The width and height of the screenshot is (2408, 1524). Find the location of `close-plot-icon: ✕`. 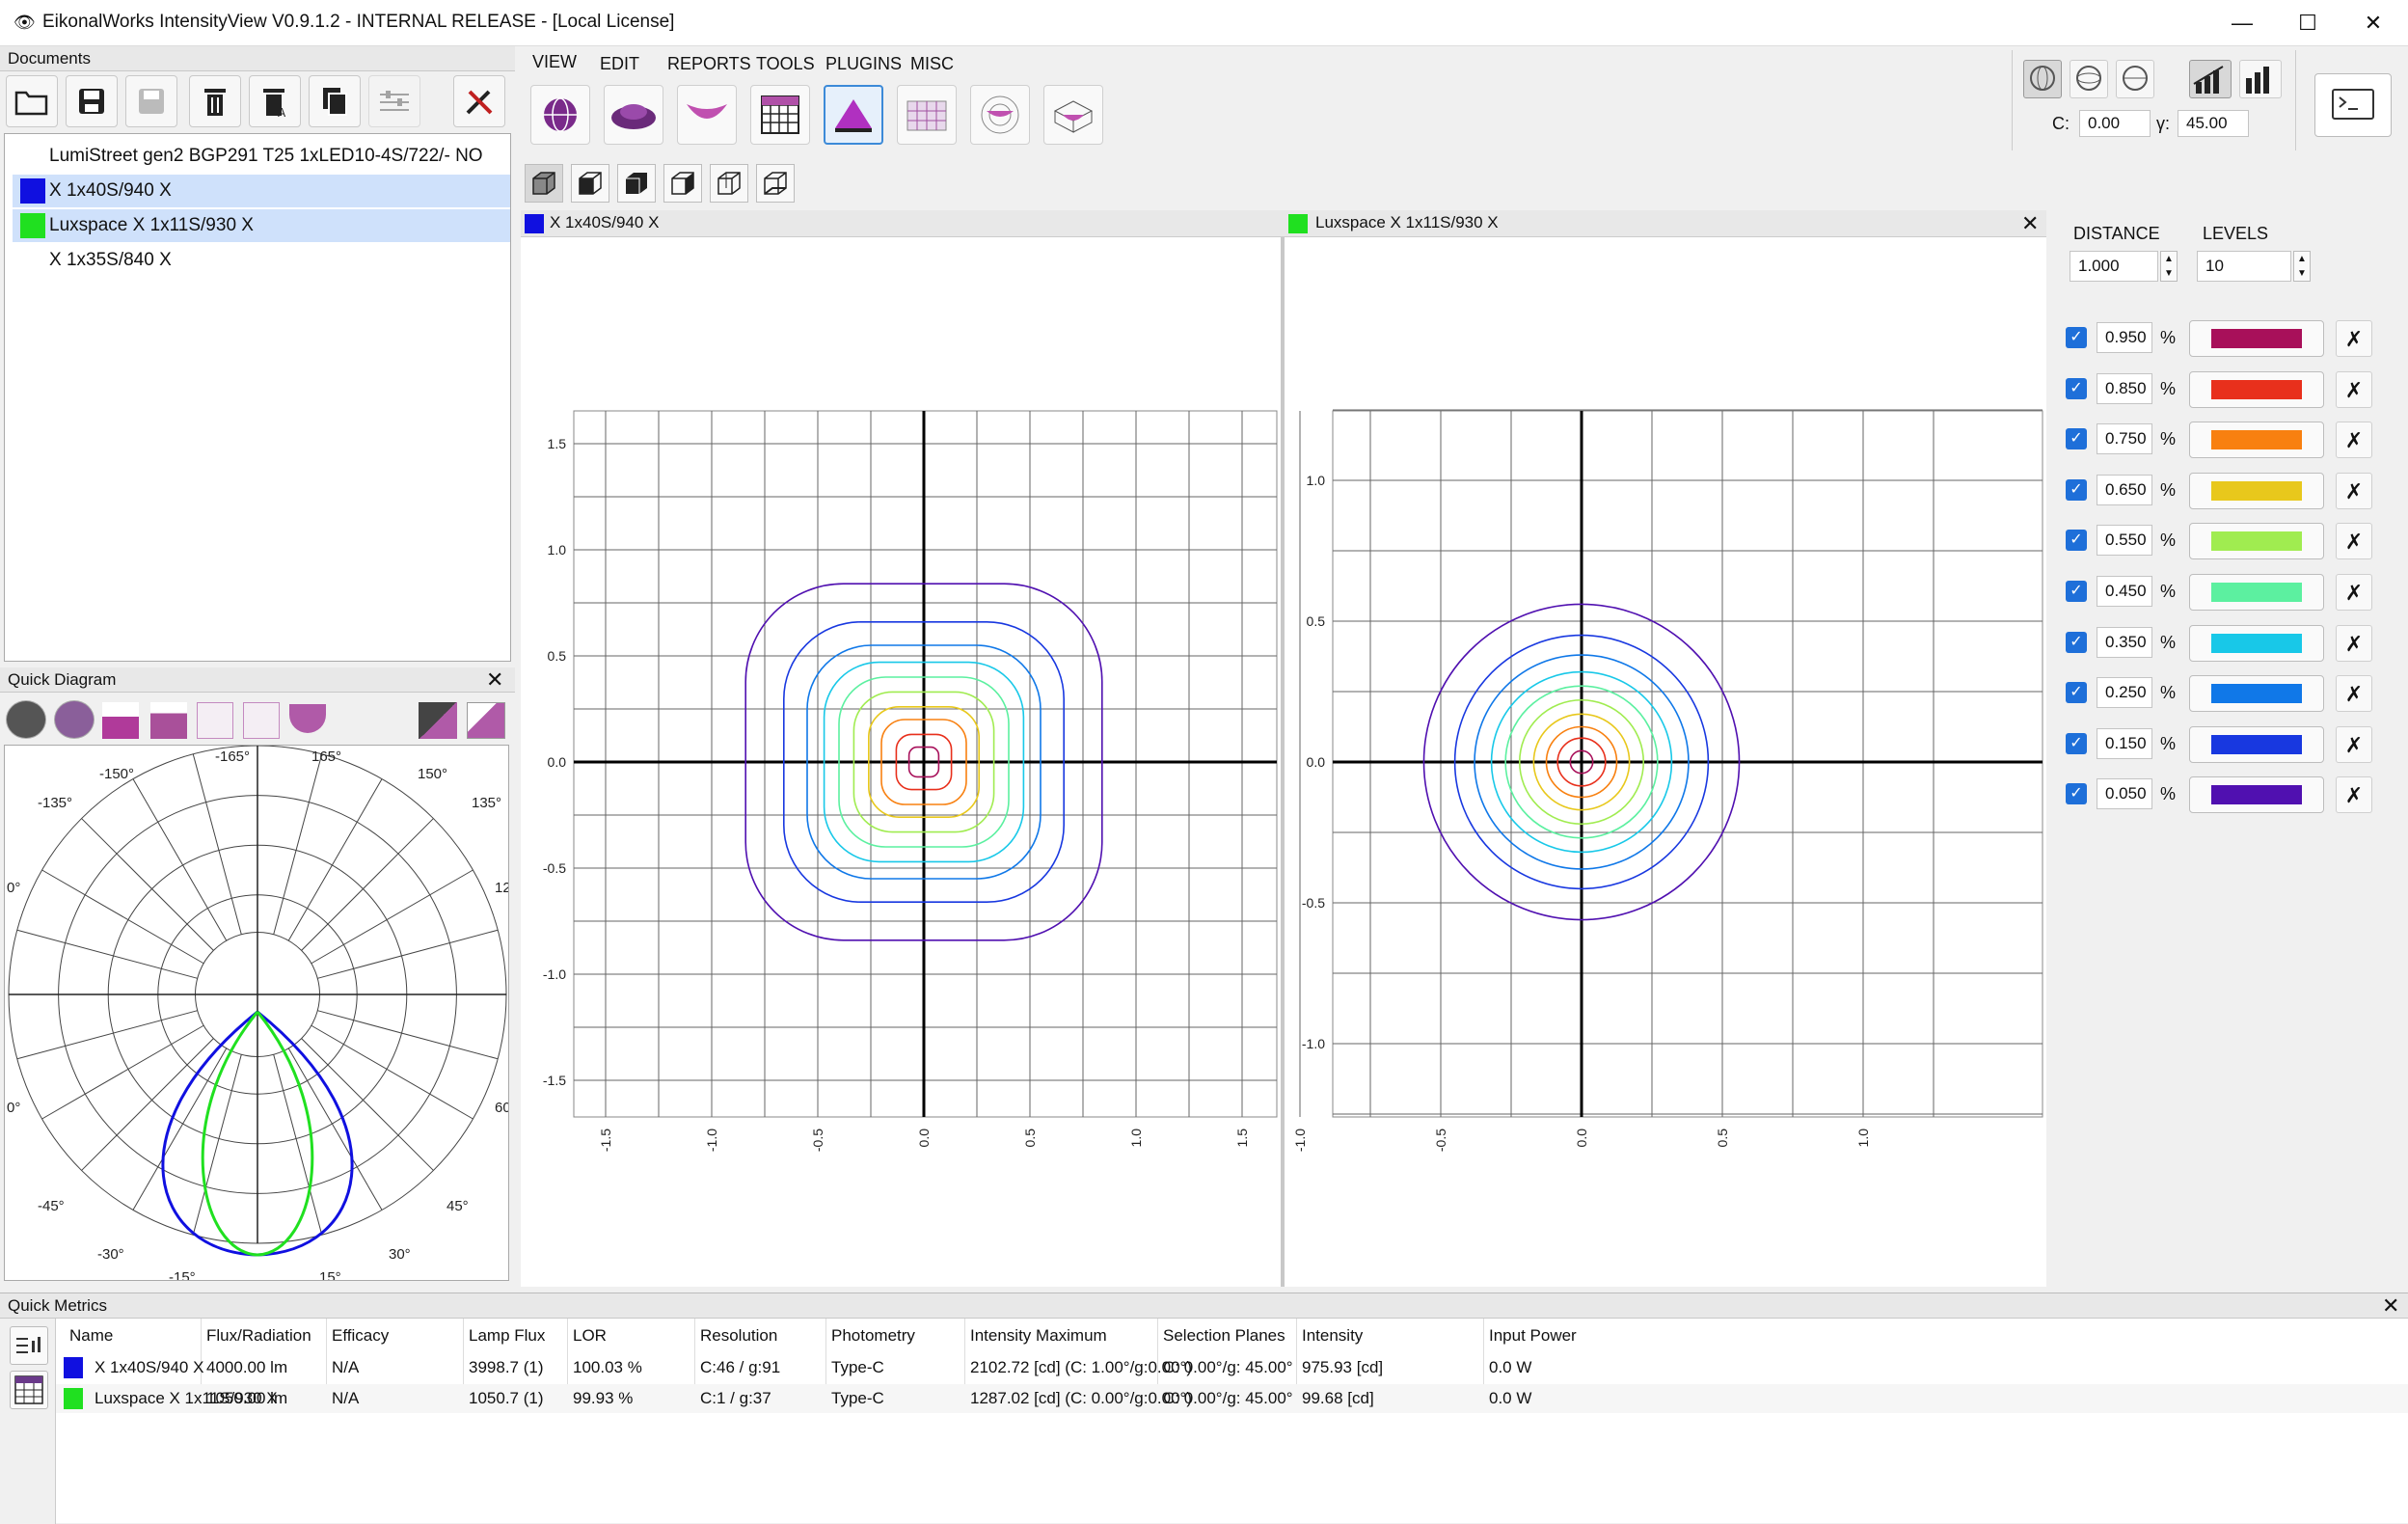

close-plot-icon: ✕ is located at coordinates (2030, 224).